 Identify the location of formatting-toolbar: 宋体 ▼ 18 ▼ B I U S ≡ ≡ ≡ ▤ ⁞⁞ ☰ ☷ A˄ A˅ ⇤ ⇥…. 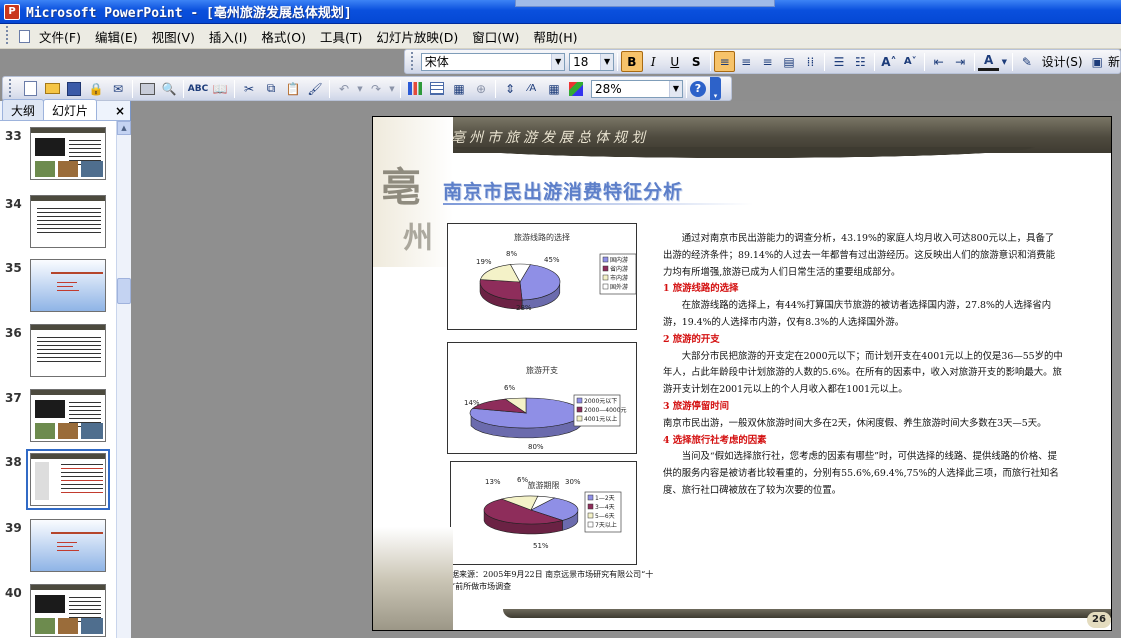
(762, 61).